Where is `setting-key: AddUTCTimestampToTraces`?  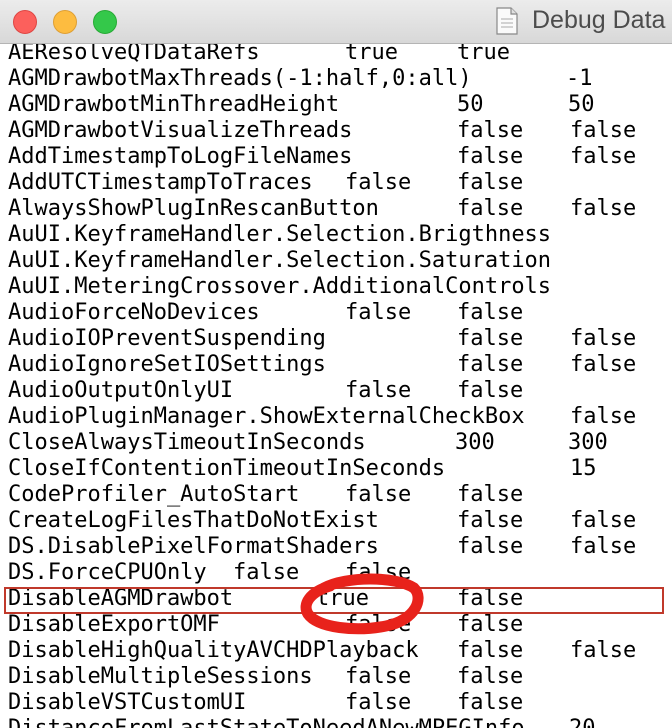 setting-key: AddUTCTimestampToTraces is located at coordinates (160, 182).